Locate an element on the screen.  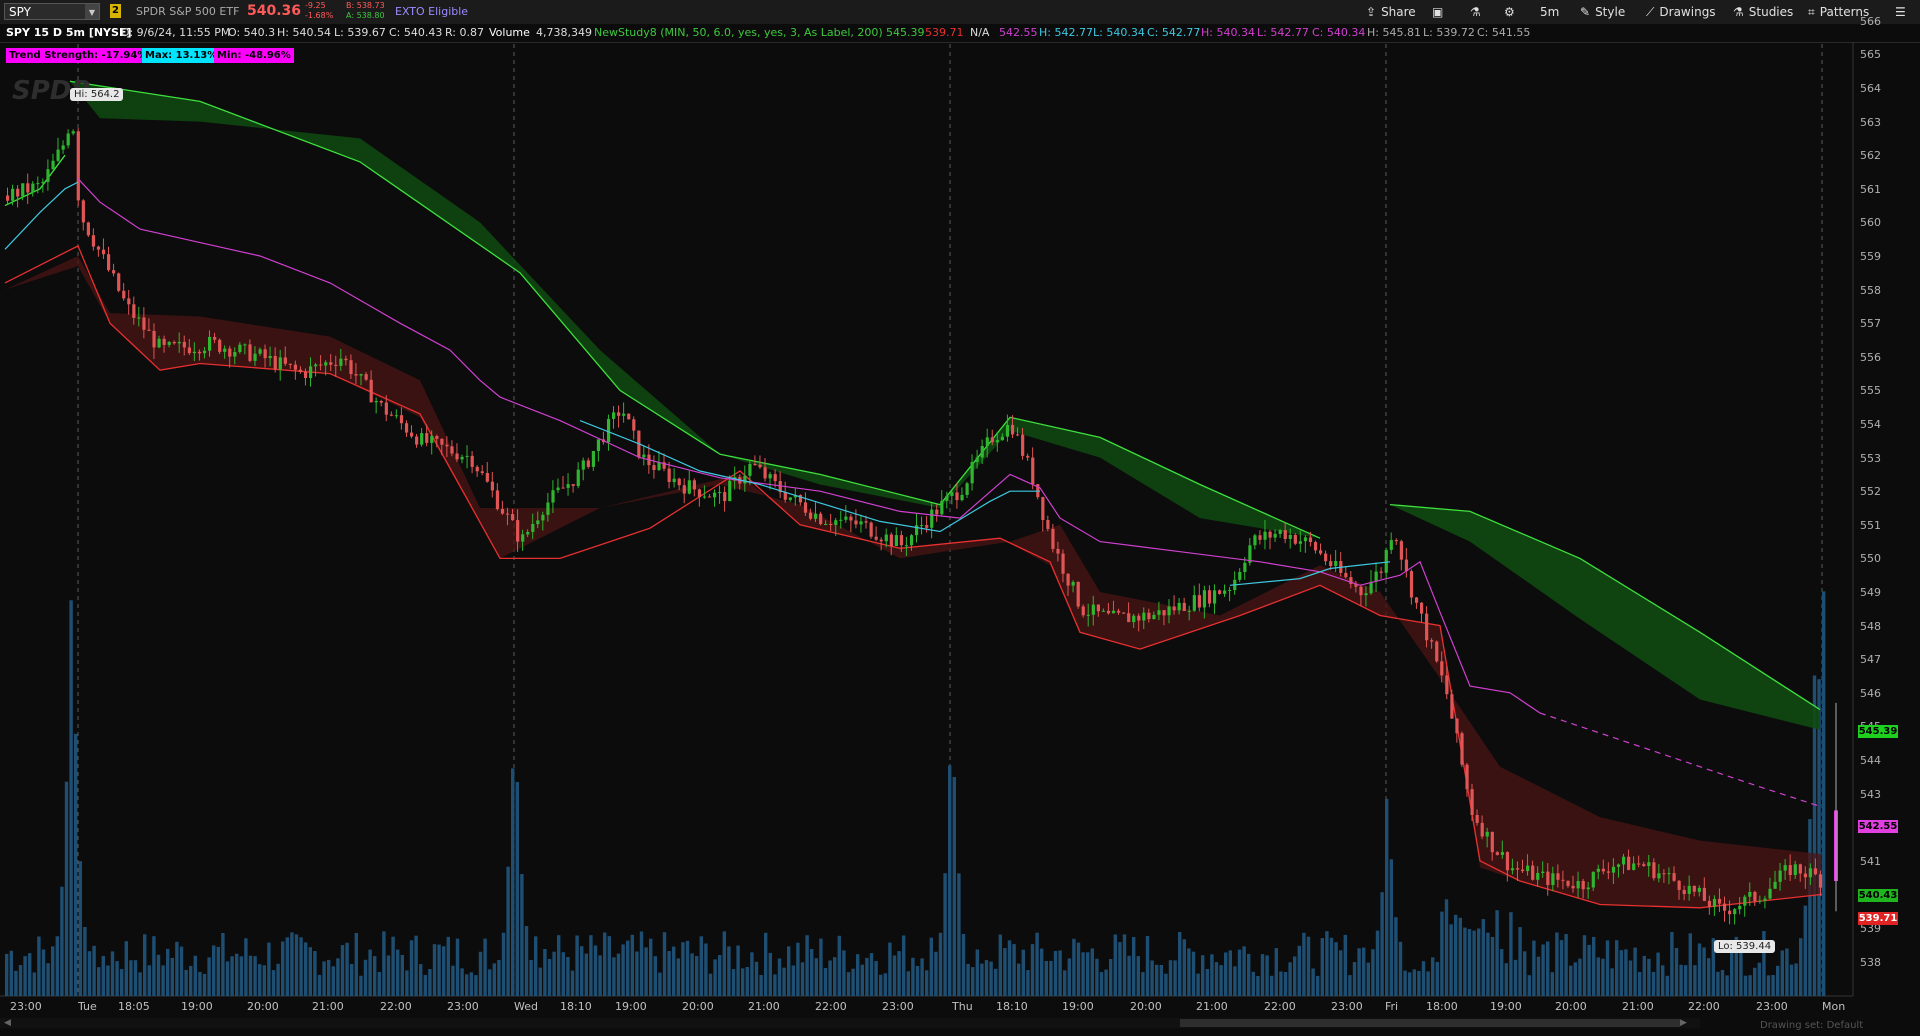
volume-label: Volume is located at coordinates (509, 32).